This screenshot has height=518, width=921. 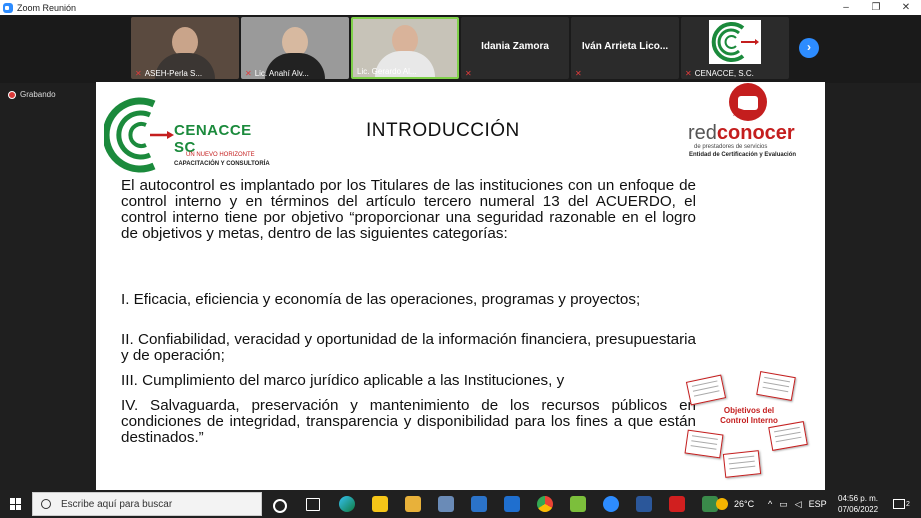 What do you see at coordinates (724, 73) in the screenshot?
I see `participant-name: CENACCE, S.C.` at bounding box center [724, 73].